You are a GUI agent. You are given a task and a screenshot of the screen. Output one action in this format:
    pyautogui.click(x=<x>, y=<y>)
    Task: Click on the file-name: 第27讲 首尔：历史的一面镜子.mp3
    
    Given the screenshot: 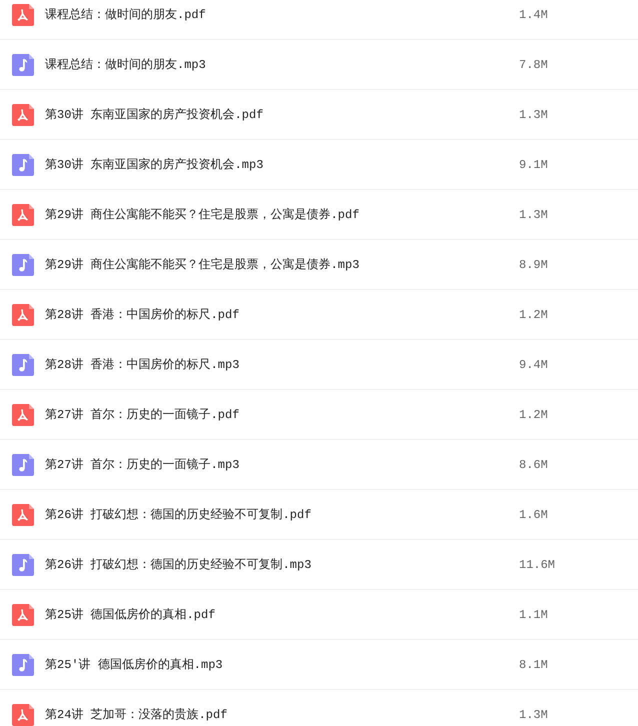 What is the action you would take?
    pyautogui.click(x=275, y=464)
    